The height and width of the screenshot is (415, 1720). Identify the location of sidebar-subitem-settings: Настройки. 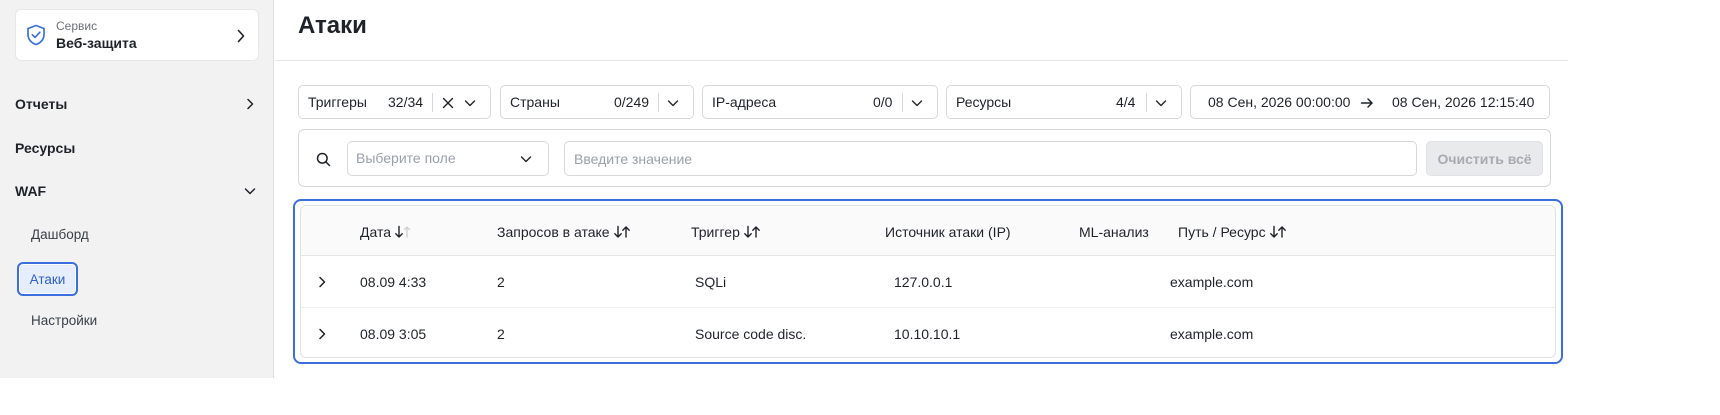
(64, 320).